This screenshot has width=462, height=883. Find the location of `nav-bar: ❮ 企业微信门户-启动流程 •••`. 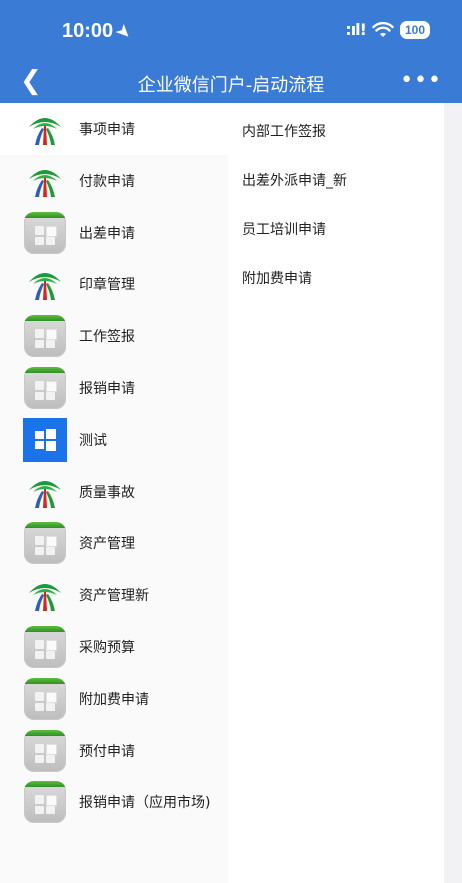

nav-bar: ❮ 企业微信门户-启动流程 ••• is located at coordinates (231, 81).